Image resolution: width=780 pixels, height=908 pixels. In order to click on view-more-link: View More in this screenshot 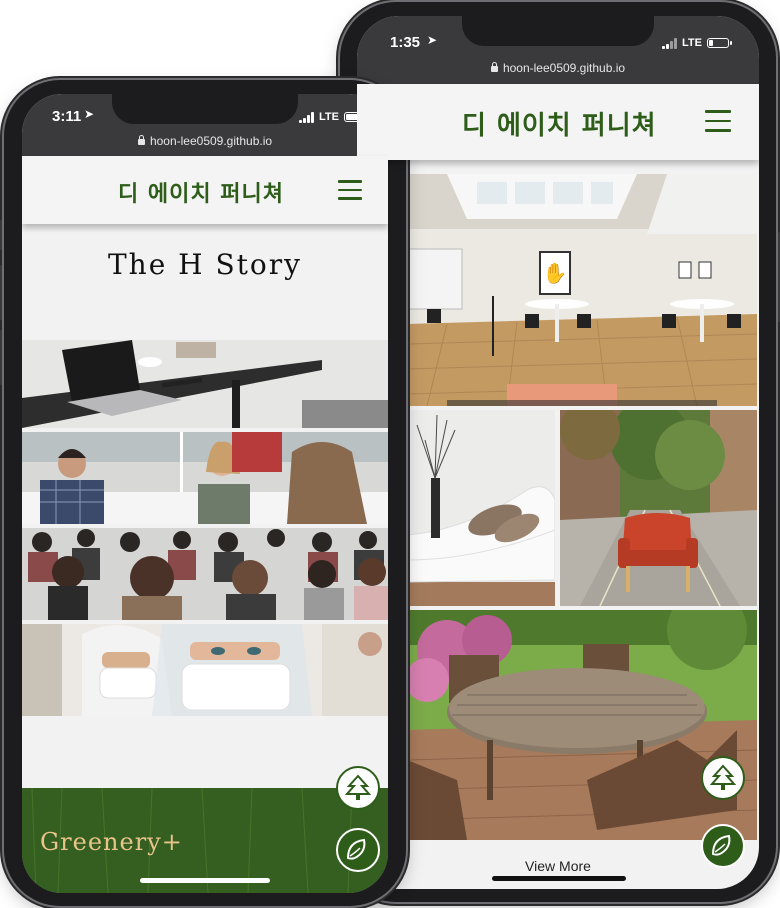, I will do `click(558, 866)`.